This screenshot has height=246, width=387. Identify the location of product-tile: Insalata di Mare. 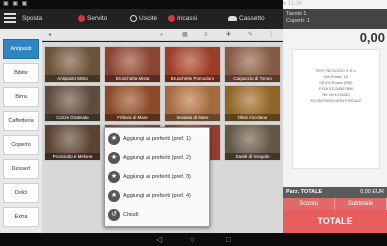
(192, 103).